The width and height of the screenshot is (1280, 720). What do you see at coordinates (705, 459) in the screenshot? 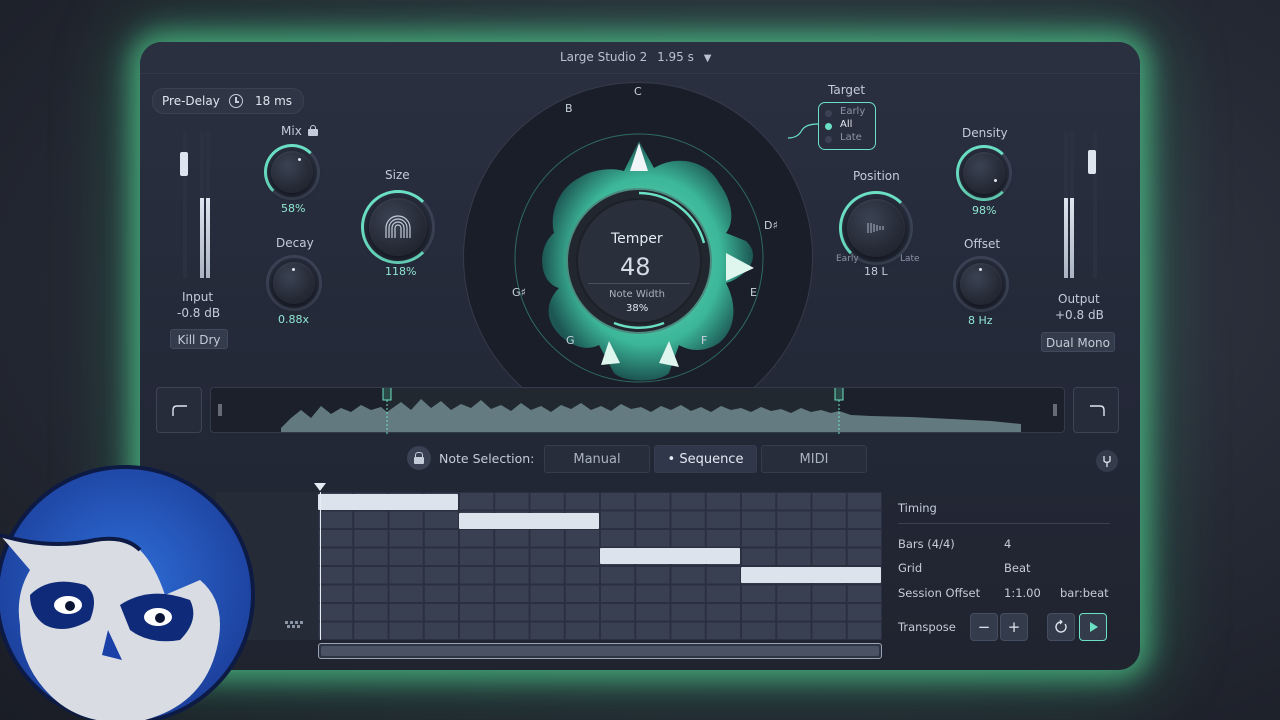
I see `tab-sequence: • Sequence` at bounding box center [705, 459].